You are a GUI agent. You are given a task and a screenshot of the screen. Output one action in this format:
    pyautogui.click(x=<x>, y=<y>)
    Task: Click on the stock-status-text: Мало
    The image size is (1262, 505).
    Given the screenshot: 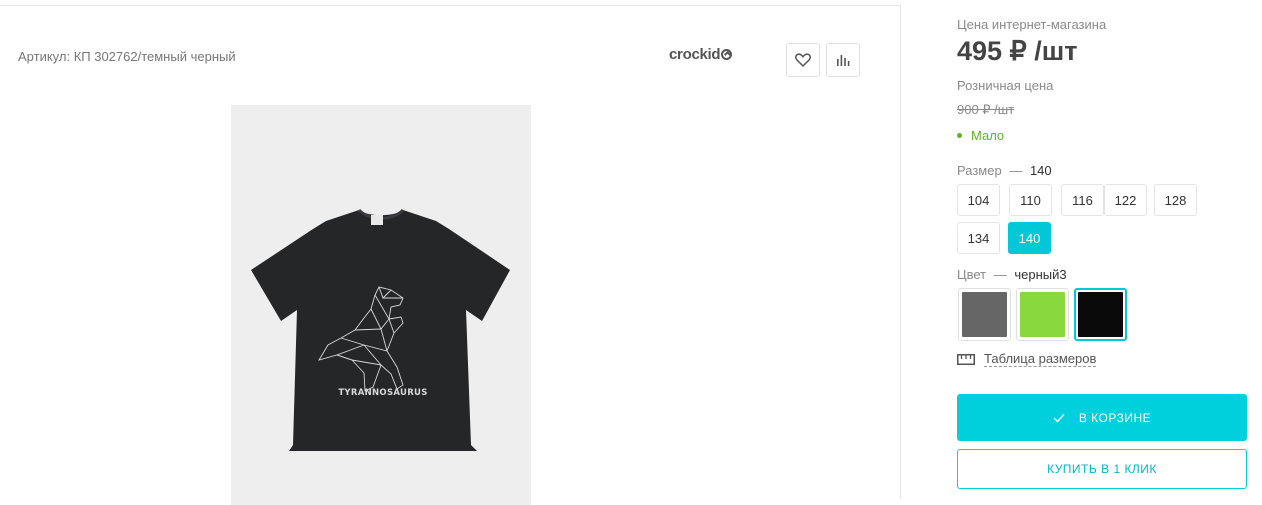 What is the action you would take?
    pyautogui.click(x=988, y=135)
    